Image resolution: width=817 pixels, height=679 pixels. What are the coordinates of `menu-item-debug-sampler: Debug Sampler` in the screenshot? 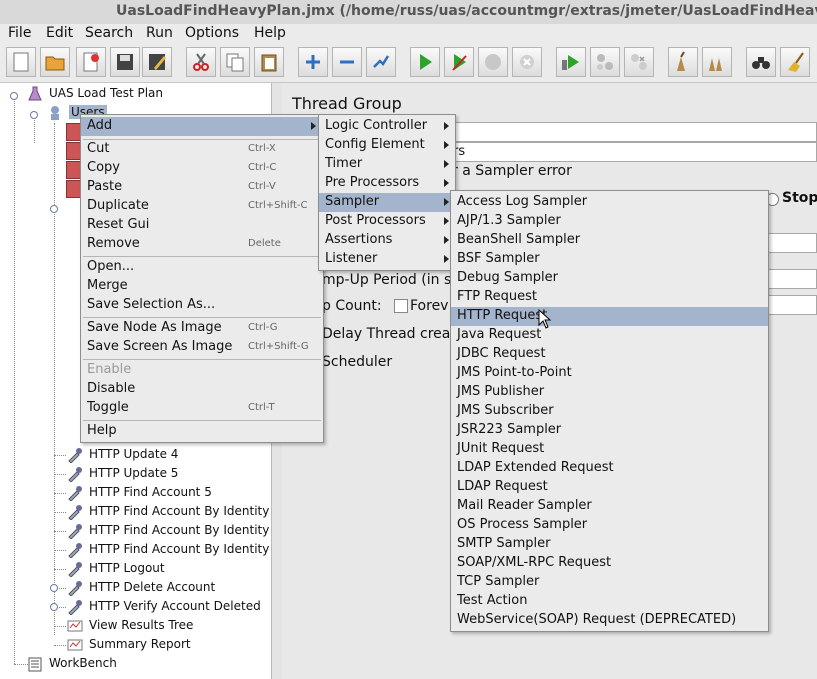 It's located at (609, 278).